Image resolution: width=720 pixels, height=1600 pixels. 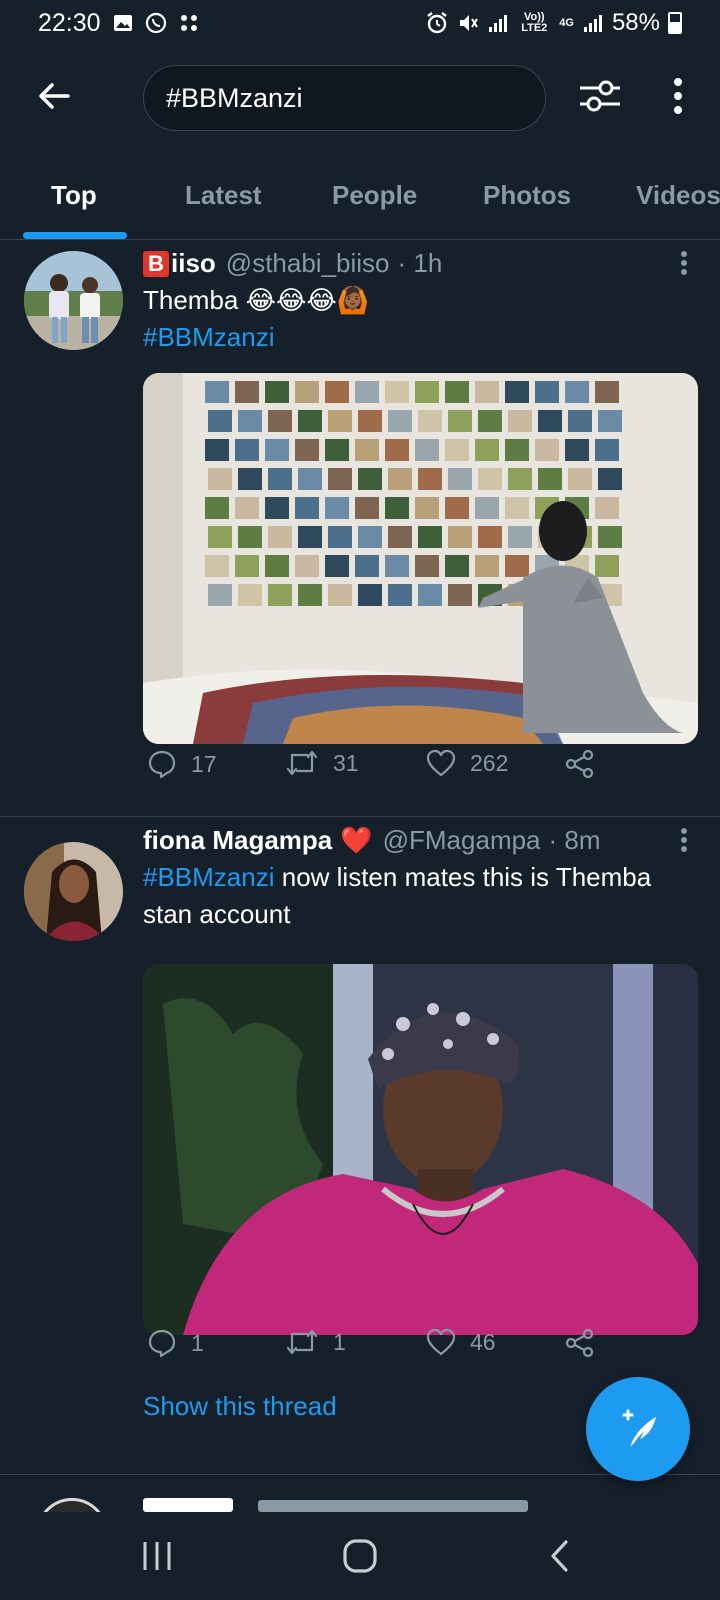 I want to click on search-query: #BBMzanzi, so click(x=234, y=97).